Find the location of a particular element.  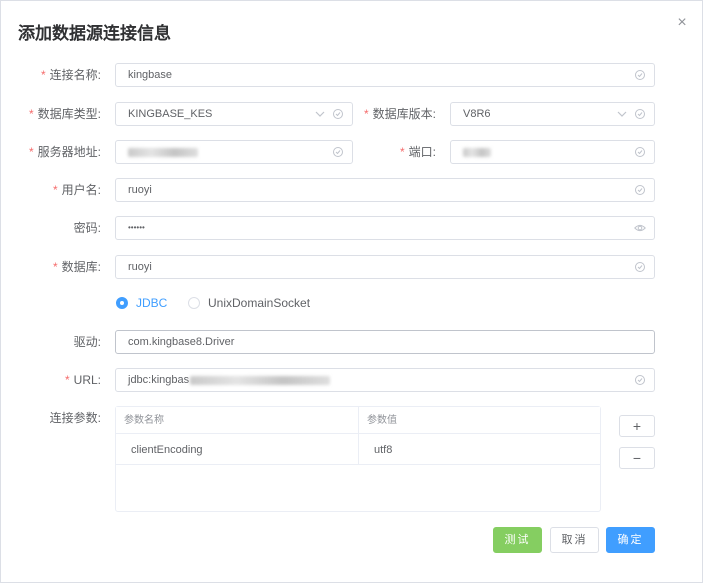

password-value: •••••• is located at coordinates (136, 227).